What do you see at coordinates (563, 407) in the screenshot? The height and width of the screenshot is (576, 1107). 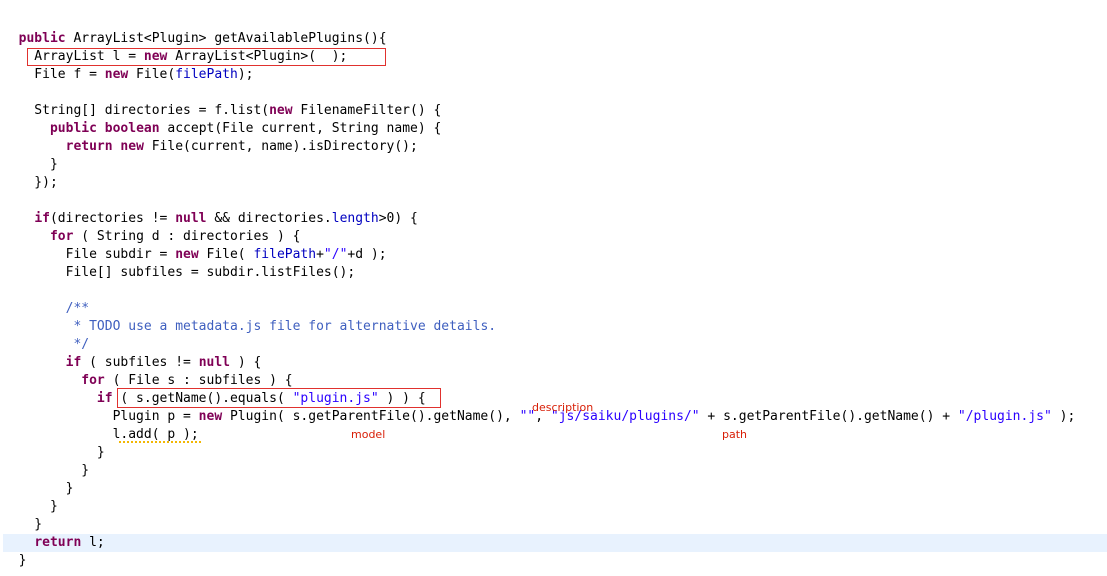 I see `annotation-description: description` at bounding box center [563, 407].